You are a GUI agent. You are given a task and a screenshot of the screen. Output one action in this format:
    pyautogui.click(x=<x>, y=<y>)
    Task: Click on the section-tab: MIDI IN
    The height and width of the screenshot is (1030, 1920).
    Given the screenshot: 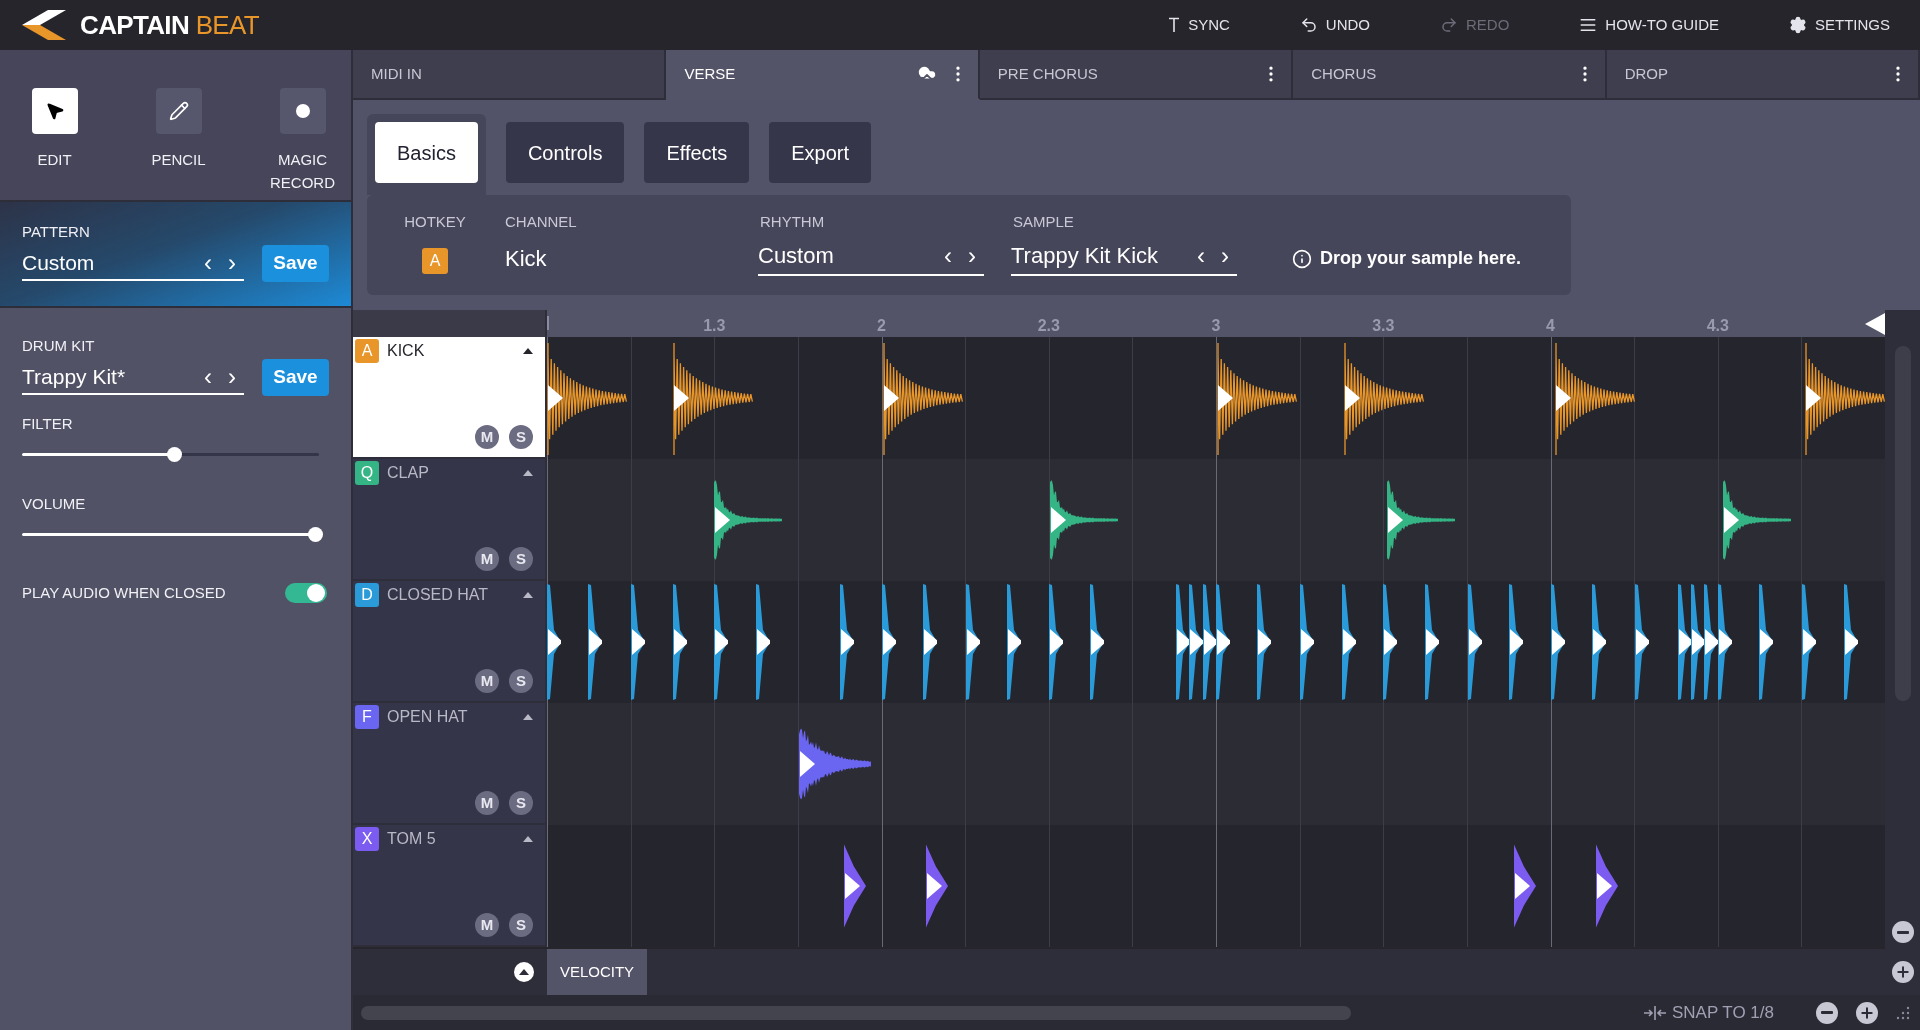 What is the action you would take?
    pyautogui.click(x=510, y=75)
    